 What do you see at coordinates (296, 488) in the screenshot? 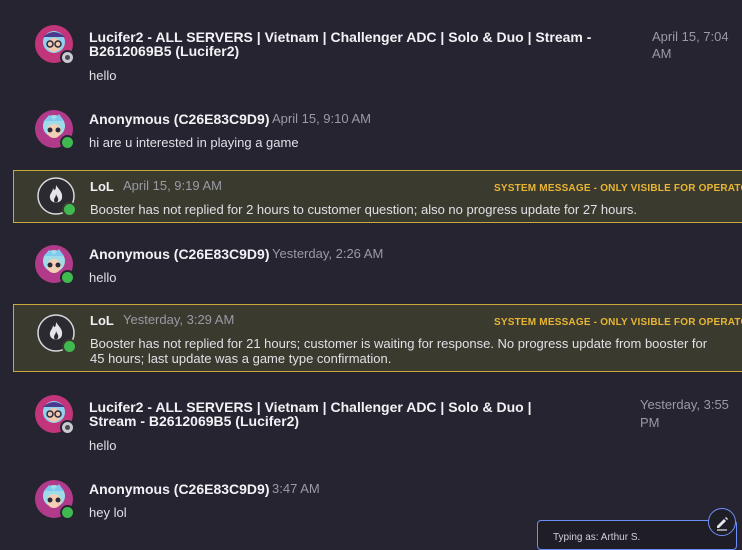
I see `message-timestamp: 3:47 AM` at bounding box center [296, 488].